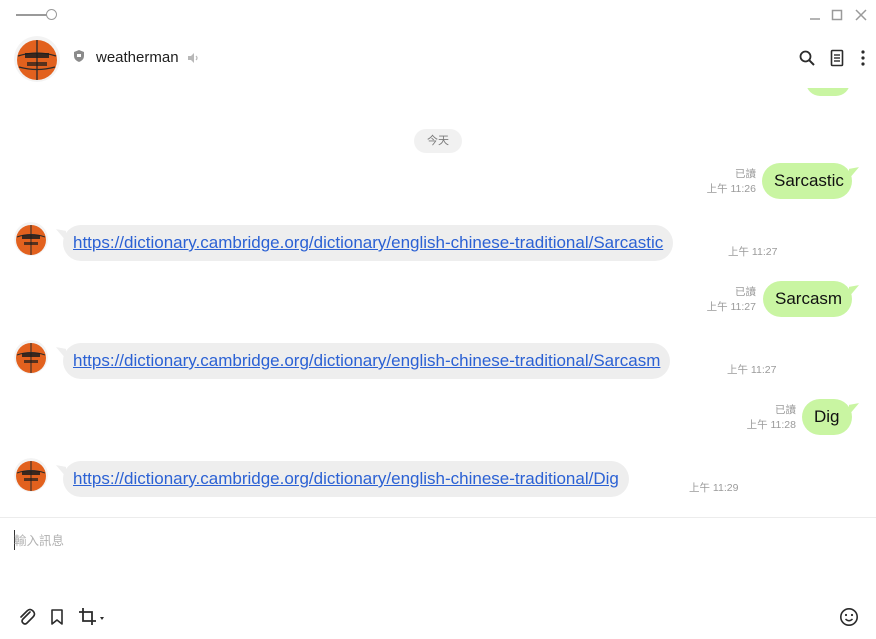 This screenshot has height=639, width=876. Describe the element at coordinates (27, 617) in the screenshot. I see `paperclip-icon` at that location.